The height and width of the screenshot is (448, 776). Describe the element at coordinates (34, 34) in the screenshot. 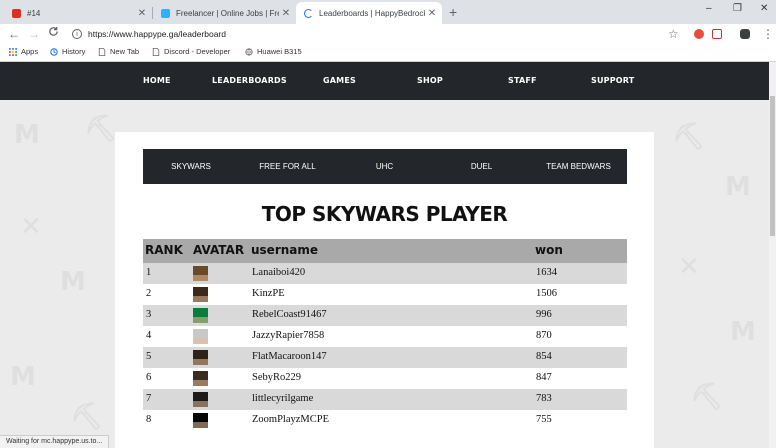

I see `forward-button: →` at that location.